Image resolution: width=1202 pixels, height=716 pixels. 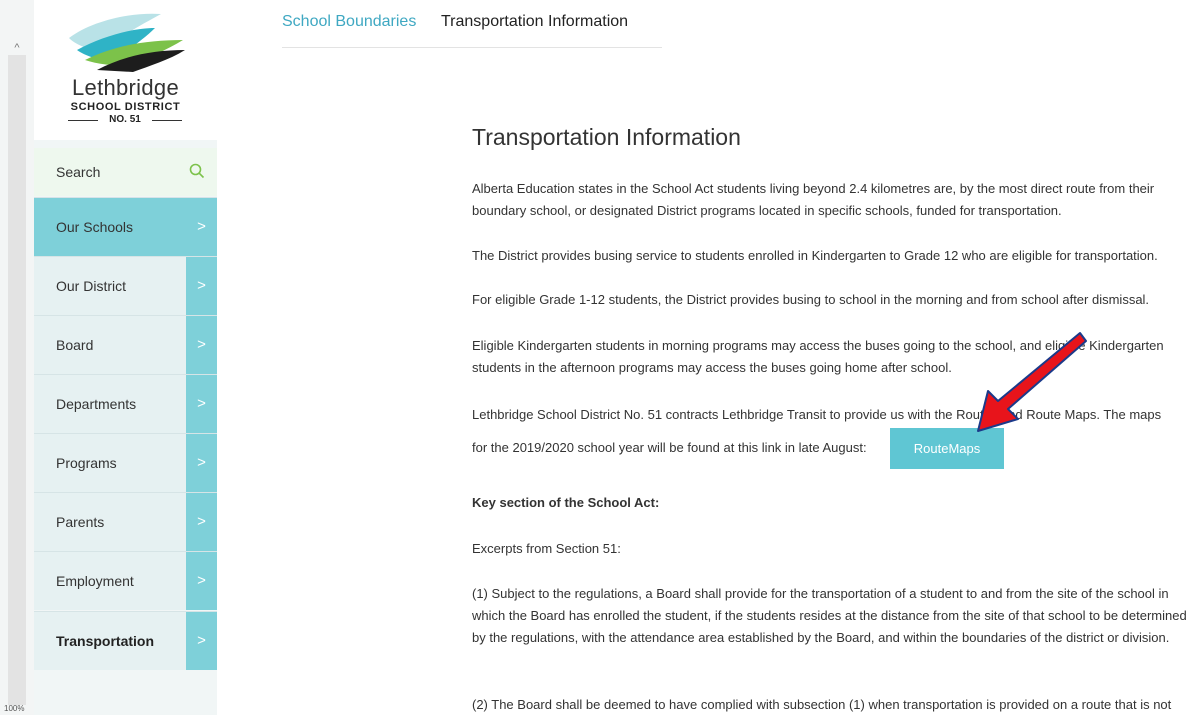 What do you see at coordinates (546, 548) in the screenshot?
I see `paragraph-excerpts: Excerpts from Section 51:` at bounding box center [546, 548].